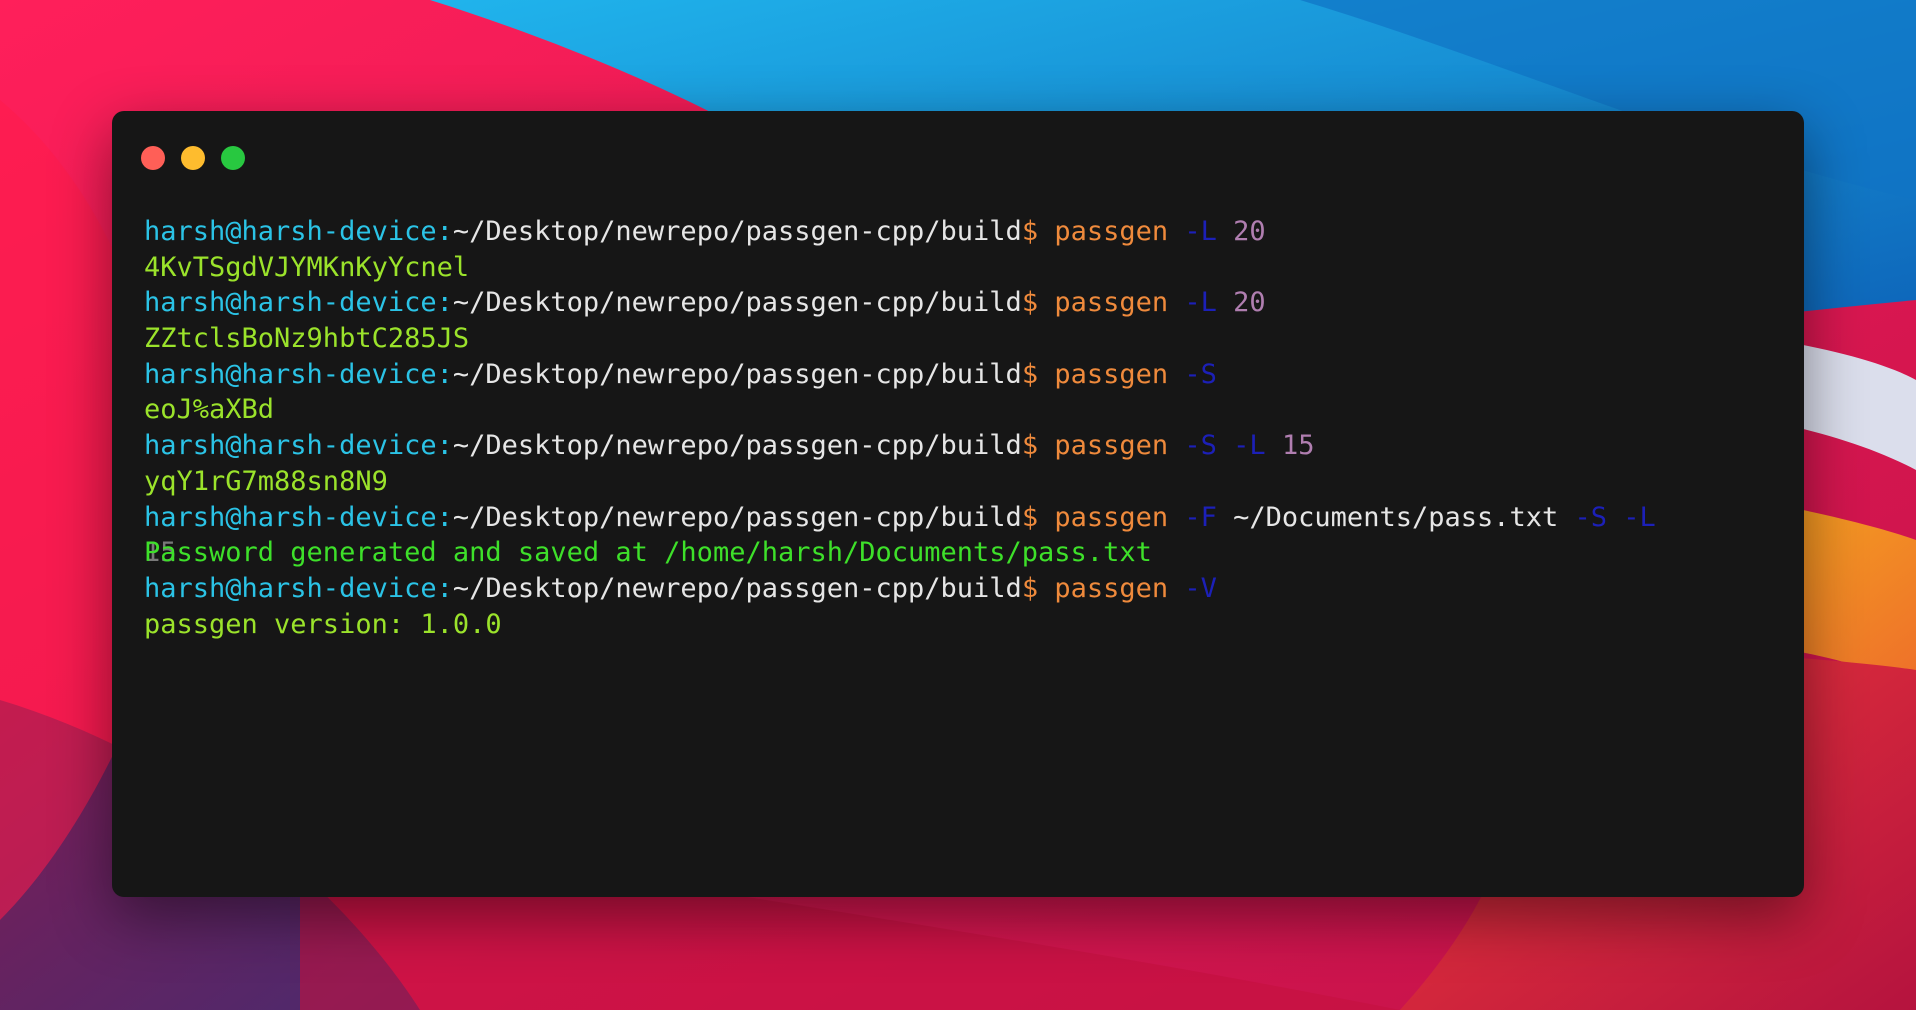 This screenshot has width=1916, height=1010. What do you see at coordinates (964, 625) in the screenshot?
I see `output-line: passgen version: 1.0.0` at bounding box center [964, 625].